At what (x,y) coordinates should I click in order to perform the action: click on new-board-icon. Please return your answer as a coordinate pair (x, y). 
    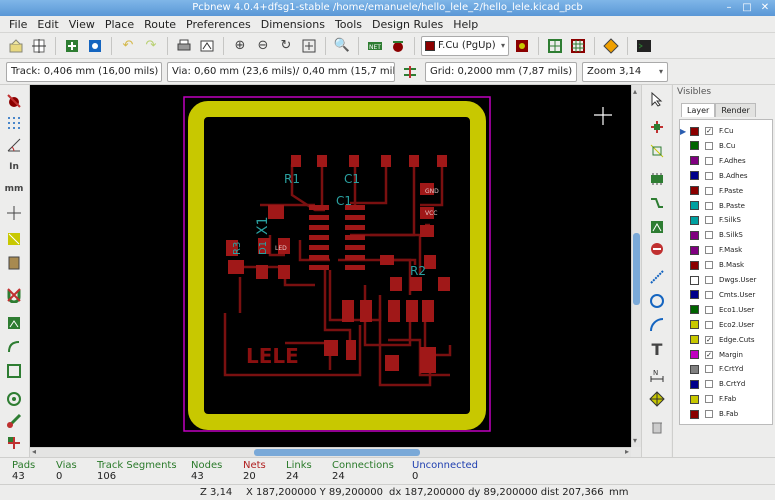
    Looking at the image, I should click on (16, 46).